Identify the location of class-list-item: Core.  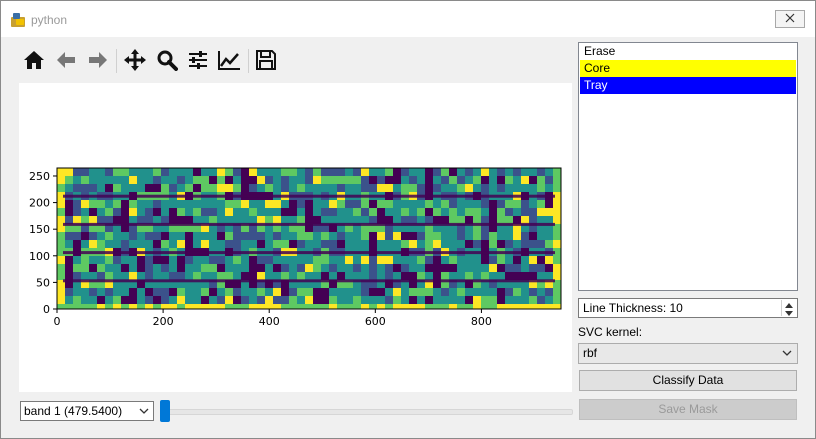
(688, 68).